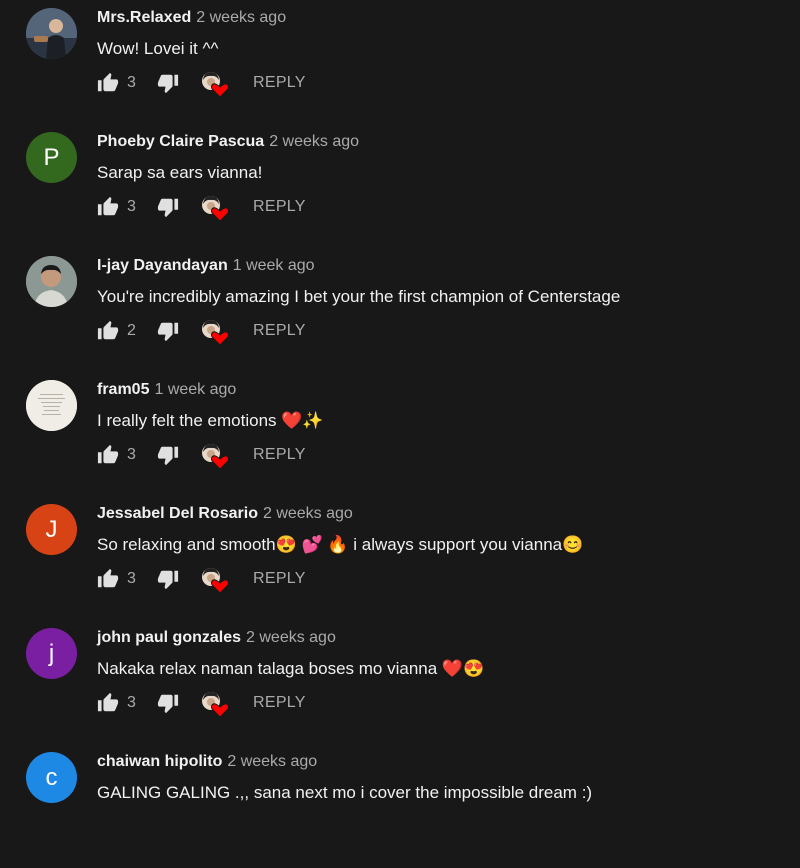 Image resolution: width=800 pixels, height=868 pixels. I want to click on comment-actions: 2 REPLY, so click(227, 332).